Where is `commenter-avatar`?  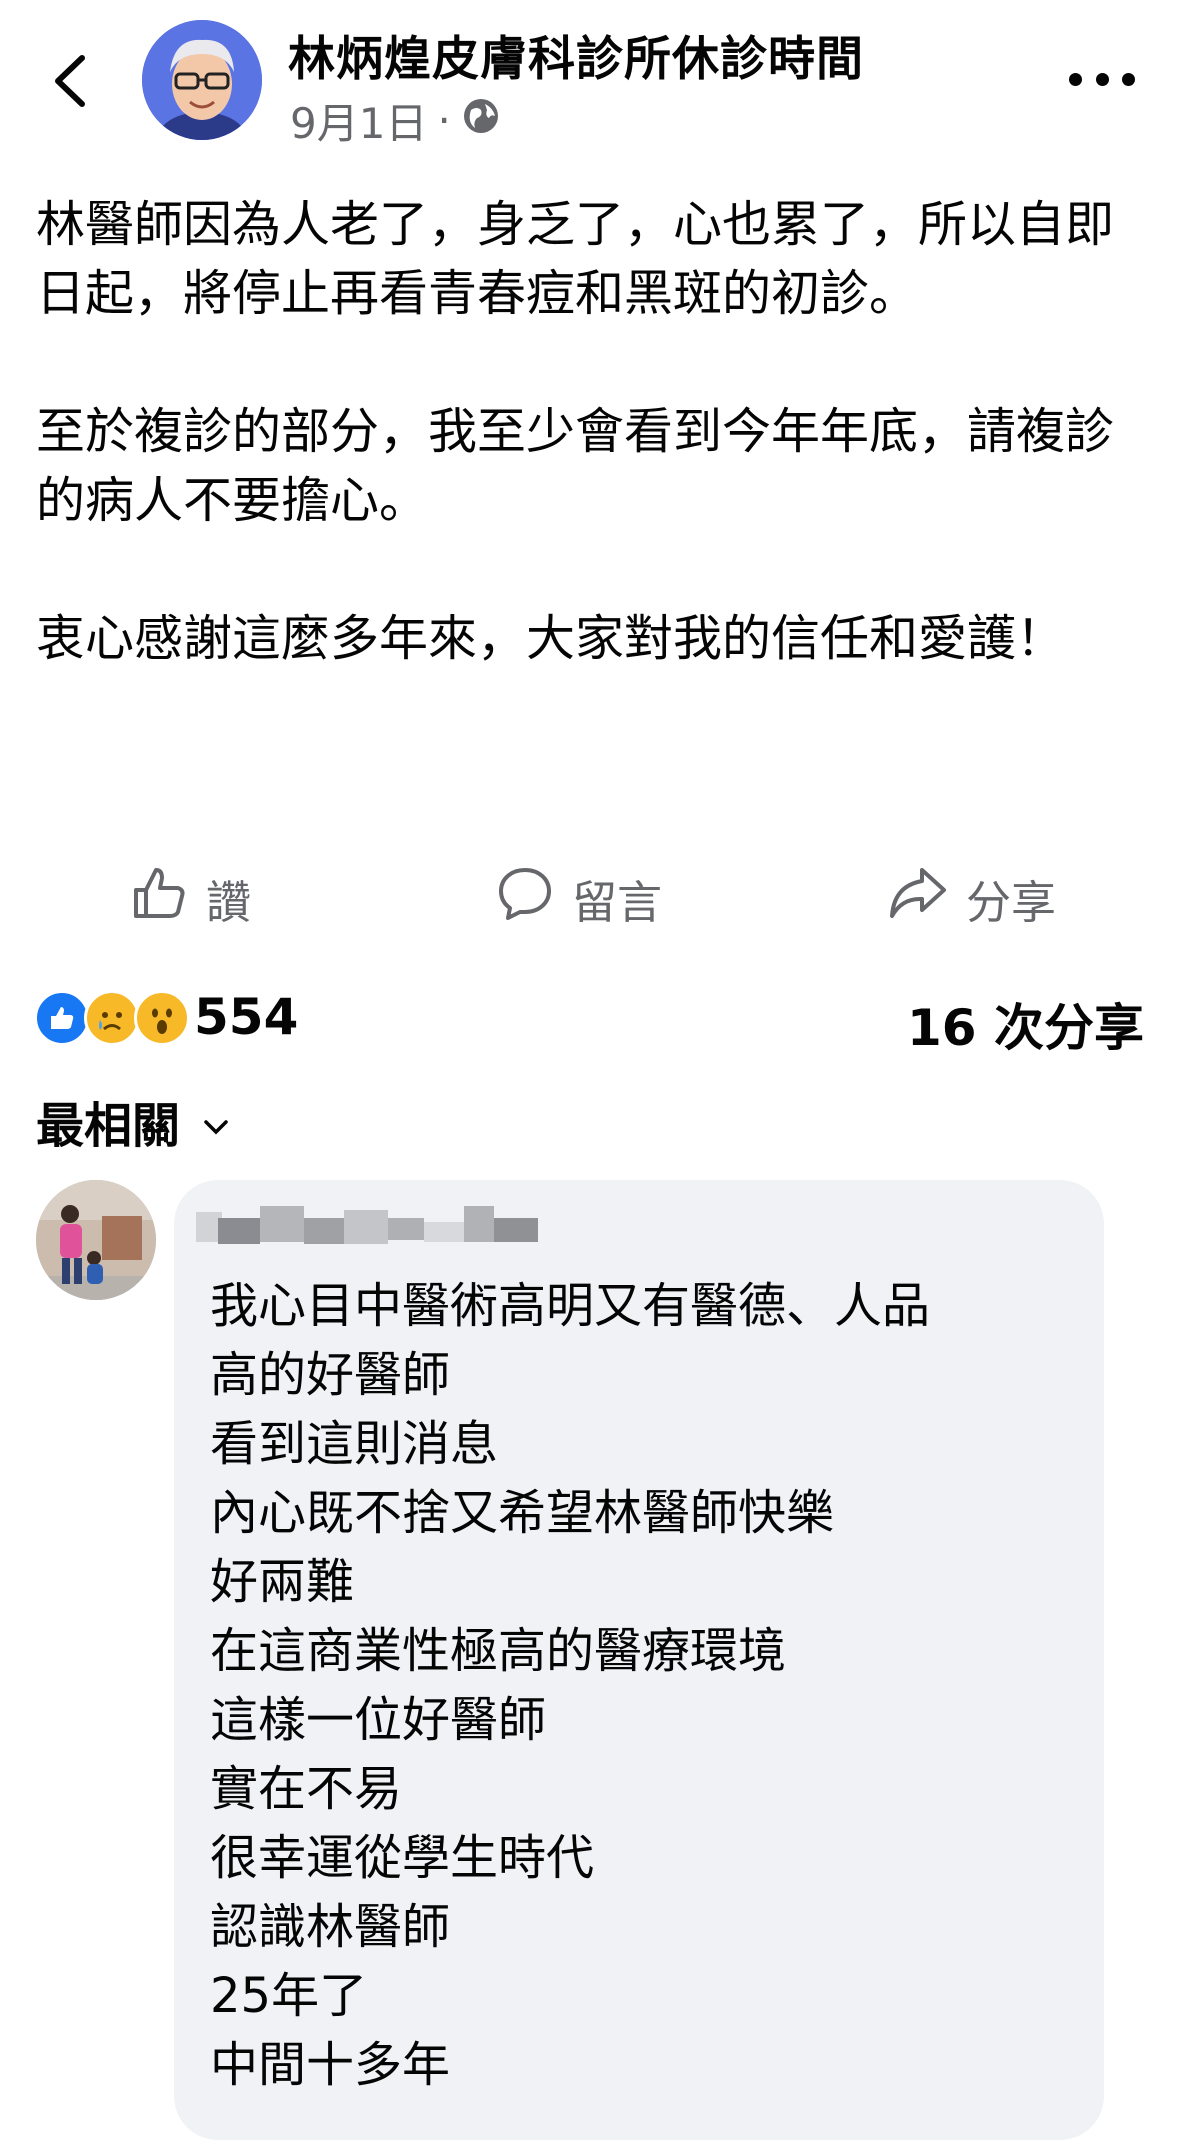
commenter-avatar is located at coordinates (96, 1240).